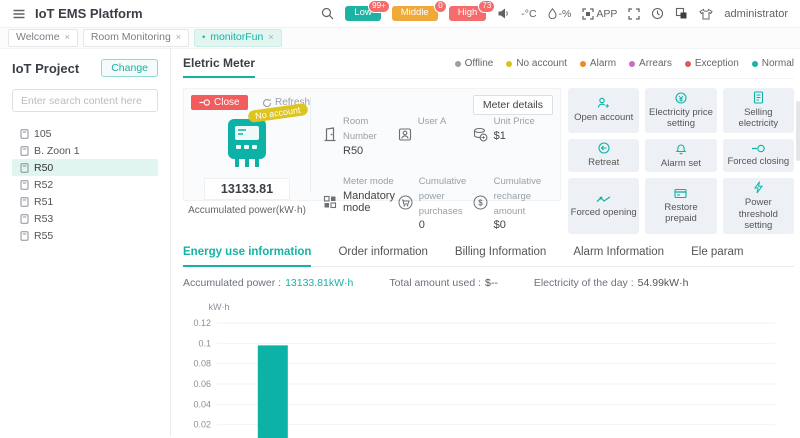 This screenshot has width=800, height=438. What do you see at coordinates (500, 256) in the screenshot?
I see `tab-billing-information: Billing Information` at bounding box center [500, 256].